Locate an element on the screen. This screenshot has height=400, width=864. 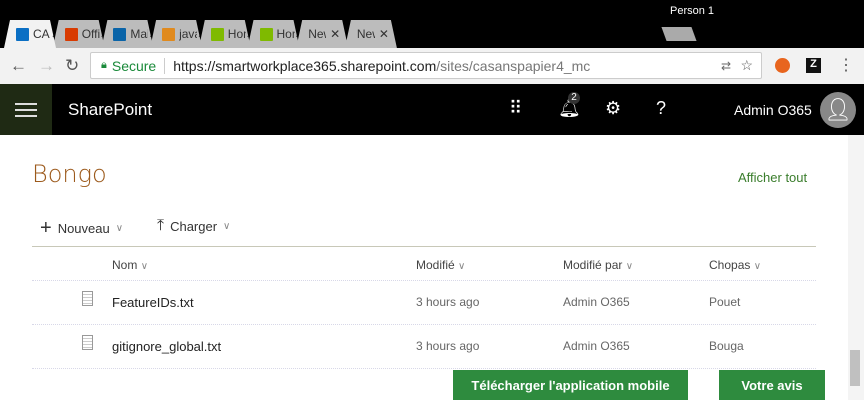
column-label: Nom is located at coordinates (125, 265).